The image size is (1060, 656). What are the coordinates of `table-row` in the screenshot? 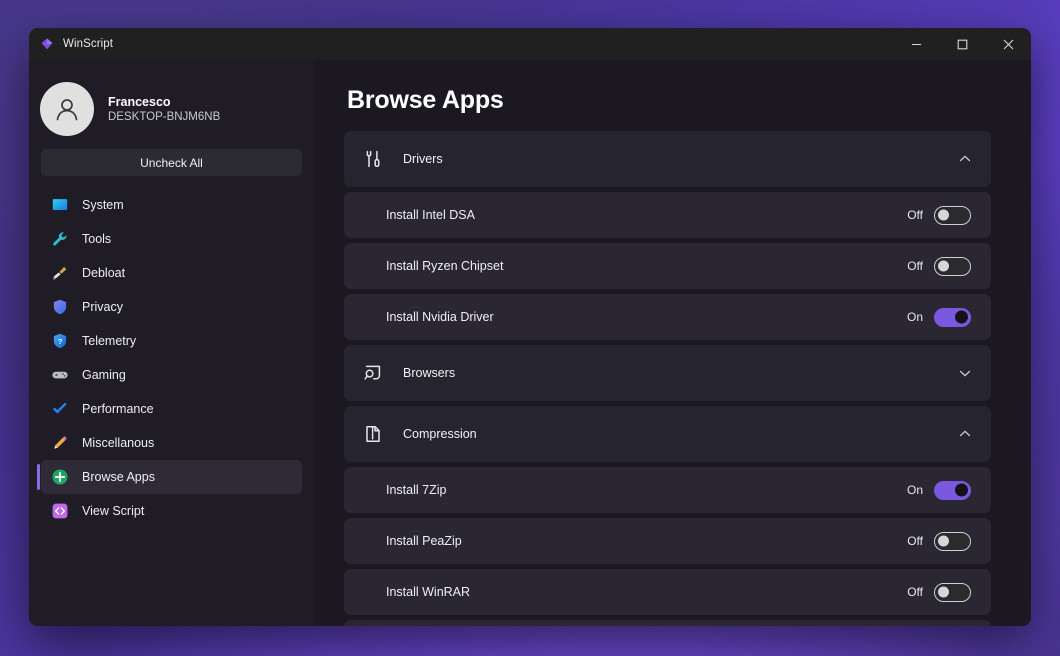 It's located at (667, 623).